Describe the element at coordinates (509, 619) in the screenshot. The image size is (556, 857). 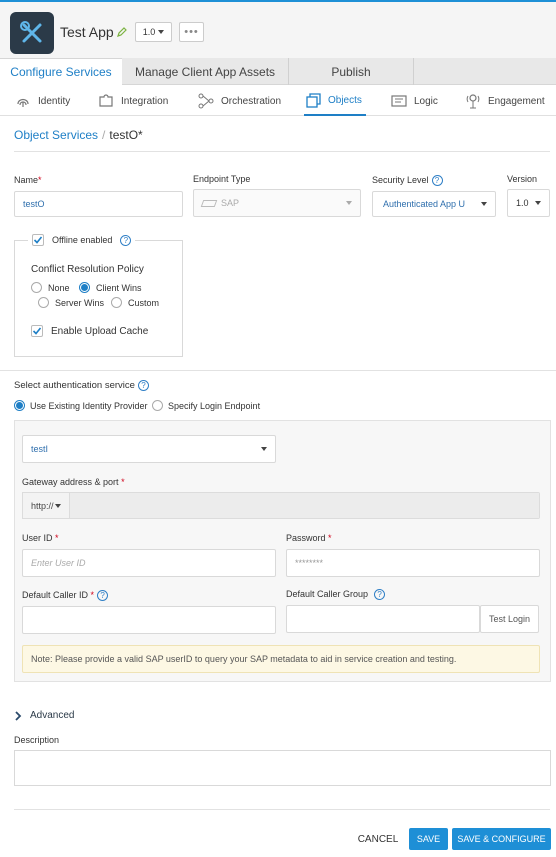
I see `test-login-button: Test Login` at that location.